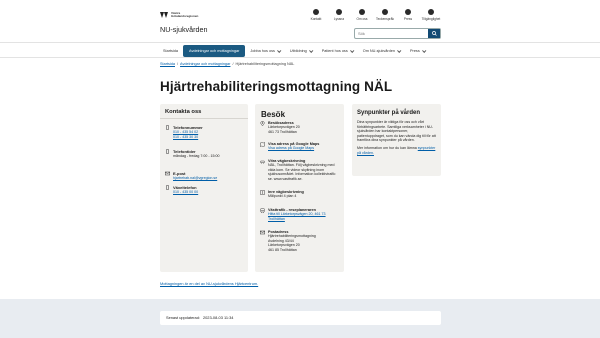 Image resolution: width=600 pixels, height=338 pixels. Describe the element at coordinates (204, 111) in the screenshot. I see `contact-heading: Kontakta oss` at that location.